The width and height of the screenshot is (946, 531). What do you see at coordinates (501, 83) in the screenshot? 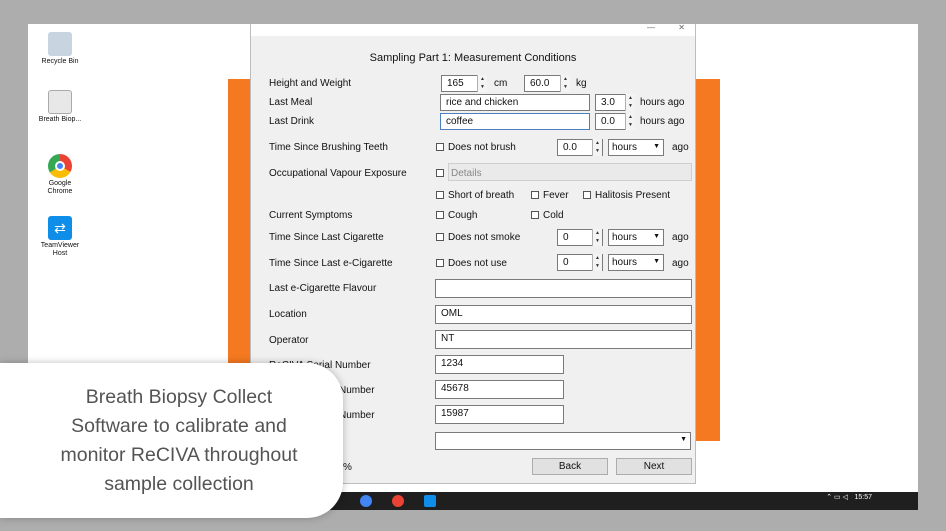
I see `height-unit: cm` at bounding box center [501, 83].